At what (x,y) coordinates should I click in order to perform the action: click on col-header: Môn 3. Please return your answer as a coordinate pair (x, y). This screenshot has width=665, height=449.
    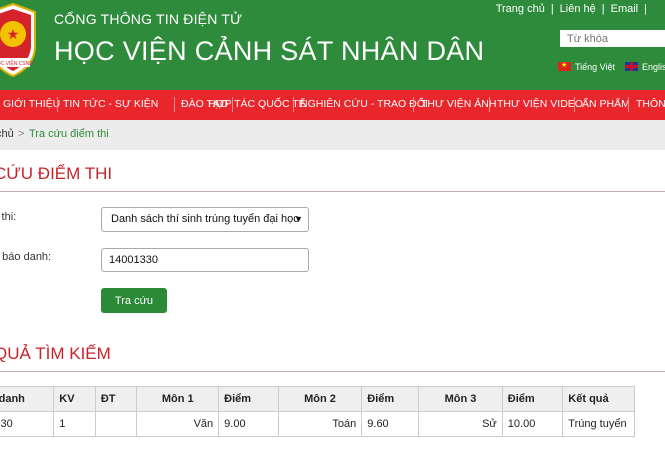
    Looking at the image, I should click on (460, 399).